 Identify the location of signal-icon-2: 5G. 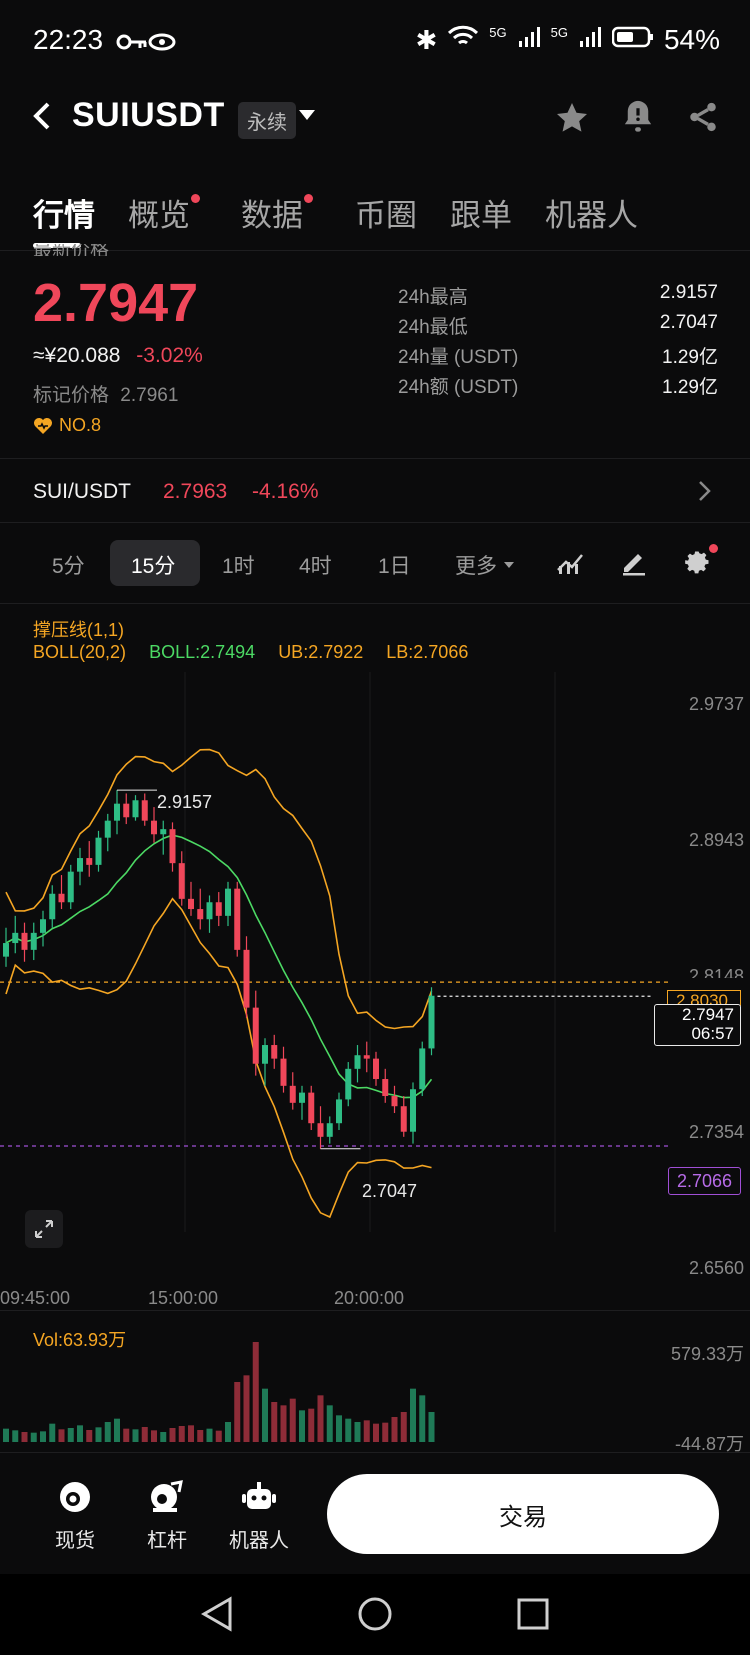
(559, 32).